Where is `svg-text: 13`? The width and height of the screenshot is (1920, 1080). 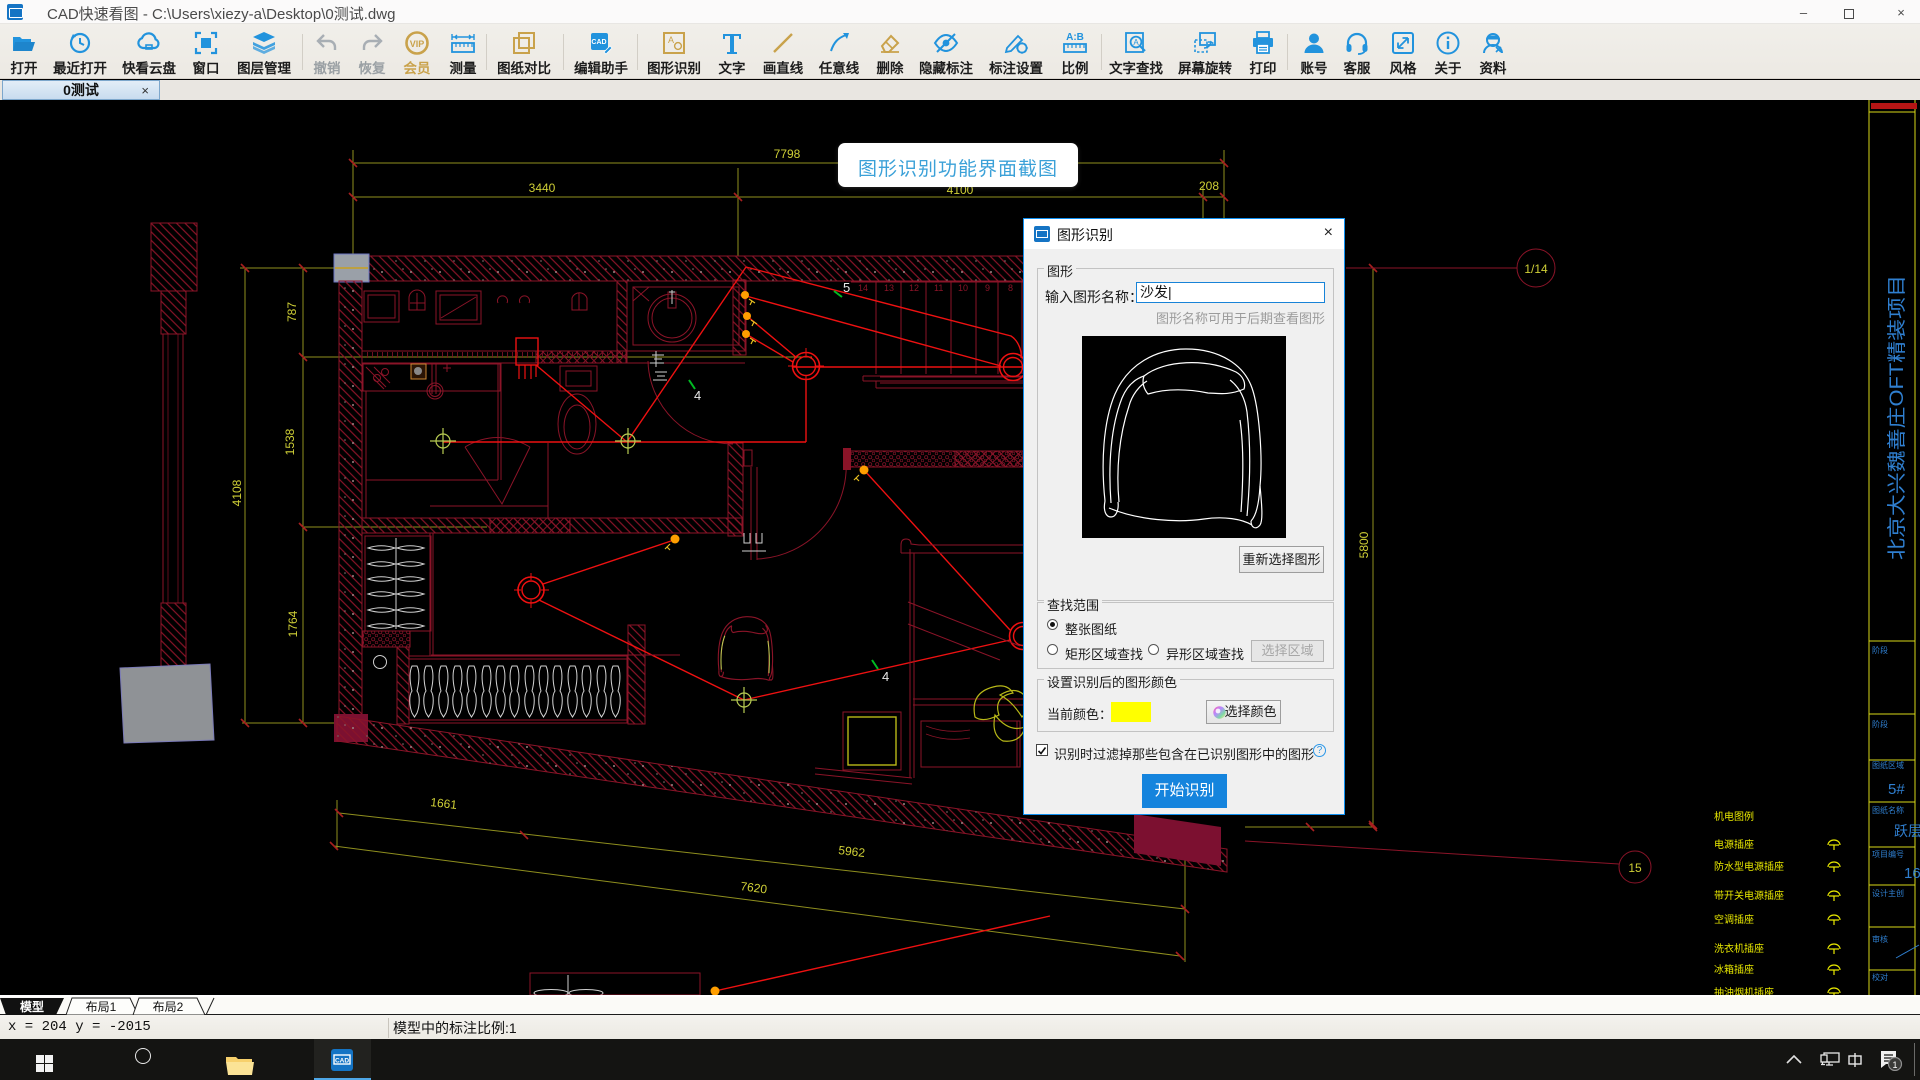 svg-text: 13 is located at coordinates (889, 288).